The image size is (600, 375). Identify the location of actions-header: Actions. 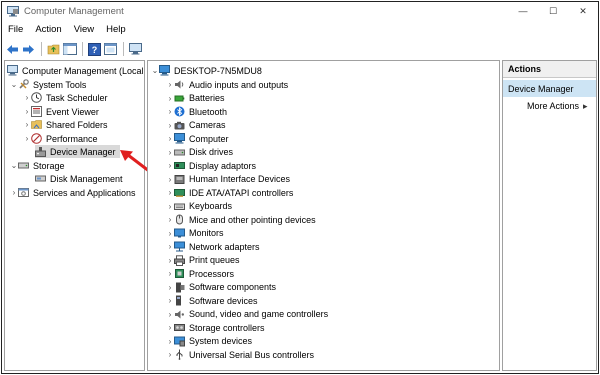
(549, 69).